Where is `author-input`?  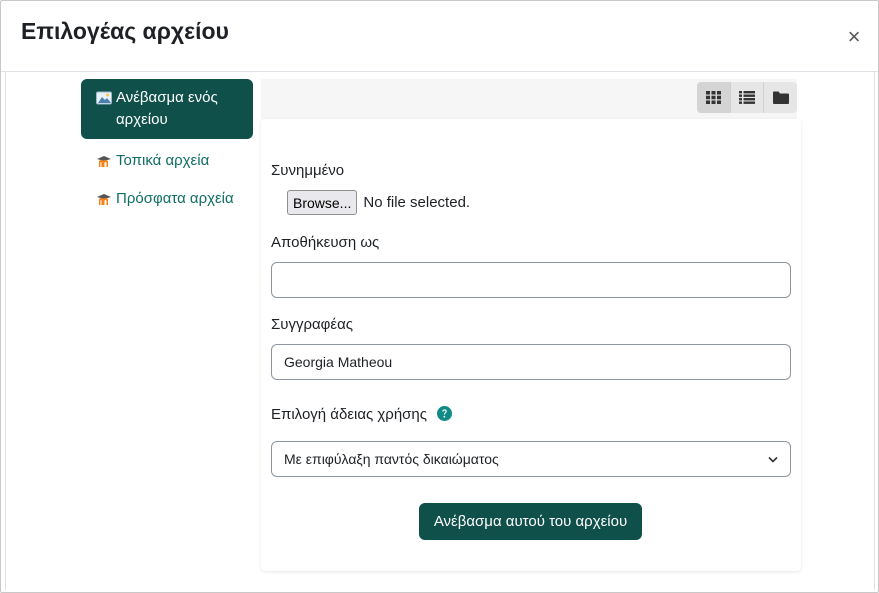 author-input is located at coordinates (531, 362).